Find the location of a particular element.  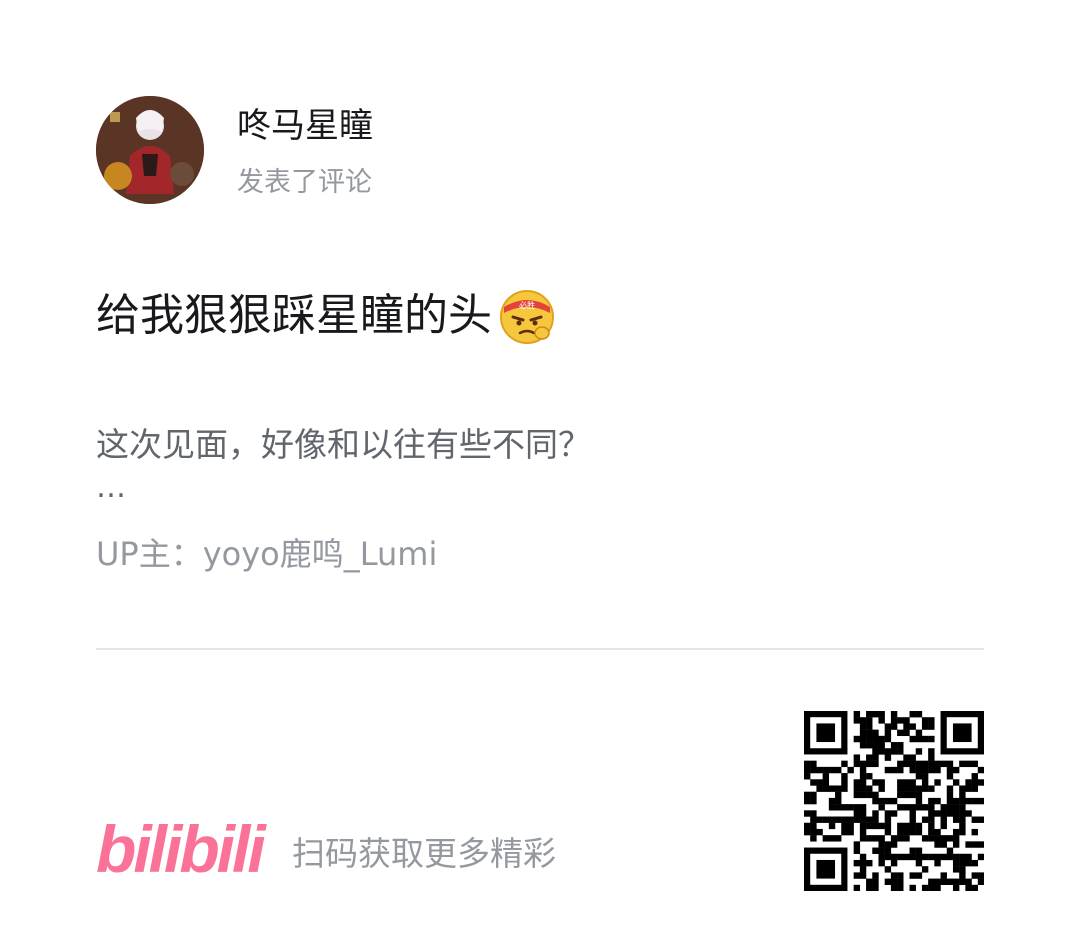

comment-body: 给我狠狠踩星瞳的头 必胜 is located at coordinates (326, 316).